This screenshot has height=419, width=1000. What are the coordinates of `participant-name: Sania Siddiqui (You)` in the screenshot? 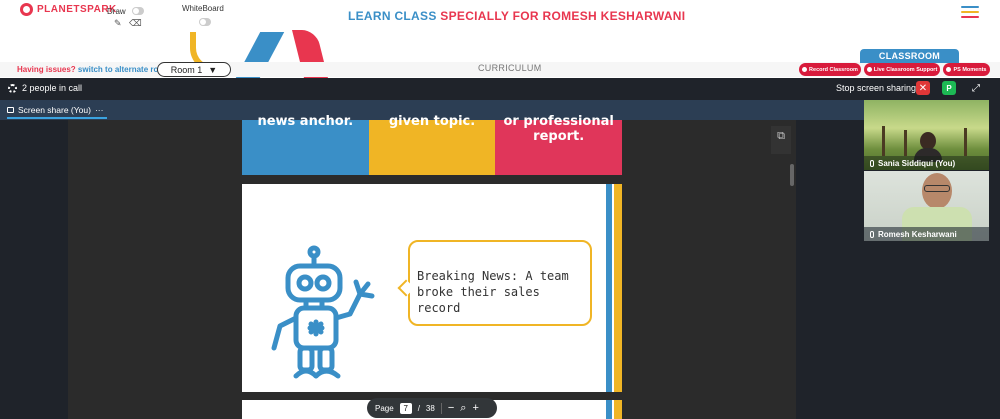 It's located at (917, 163).